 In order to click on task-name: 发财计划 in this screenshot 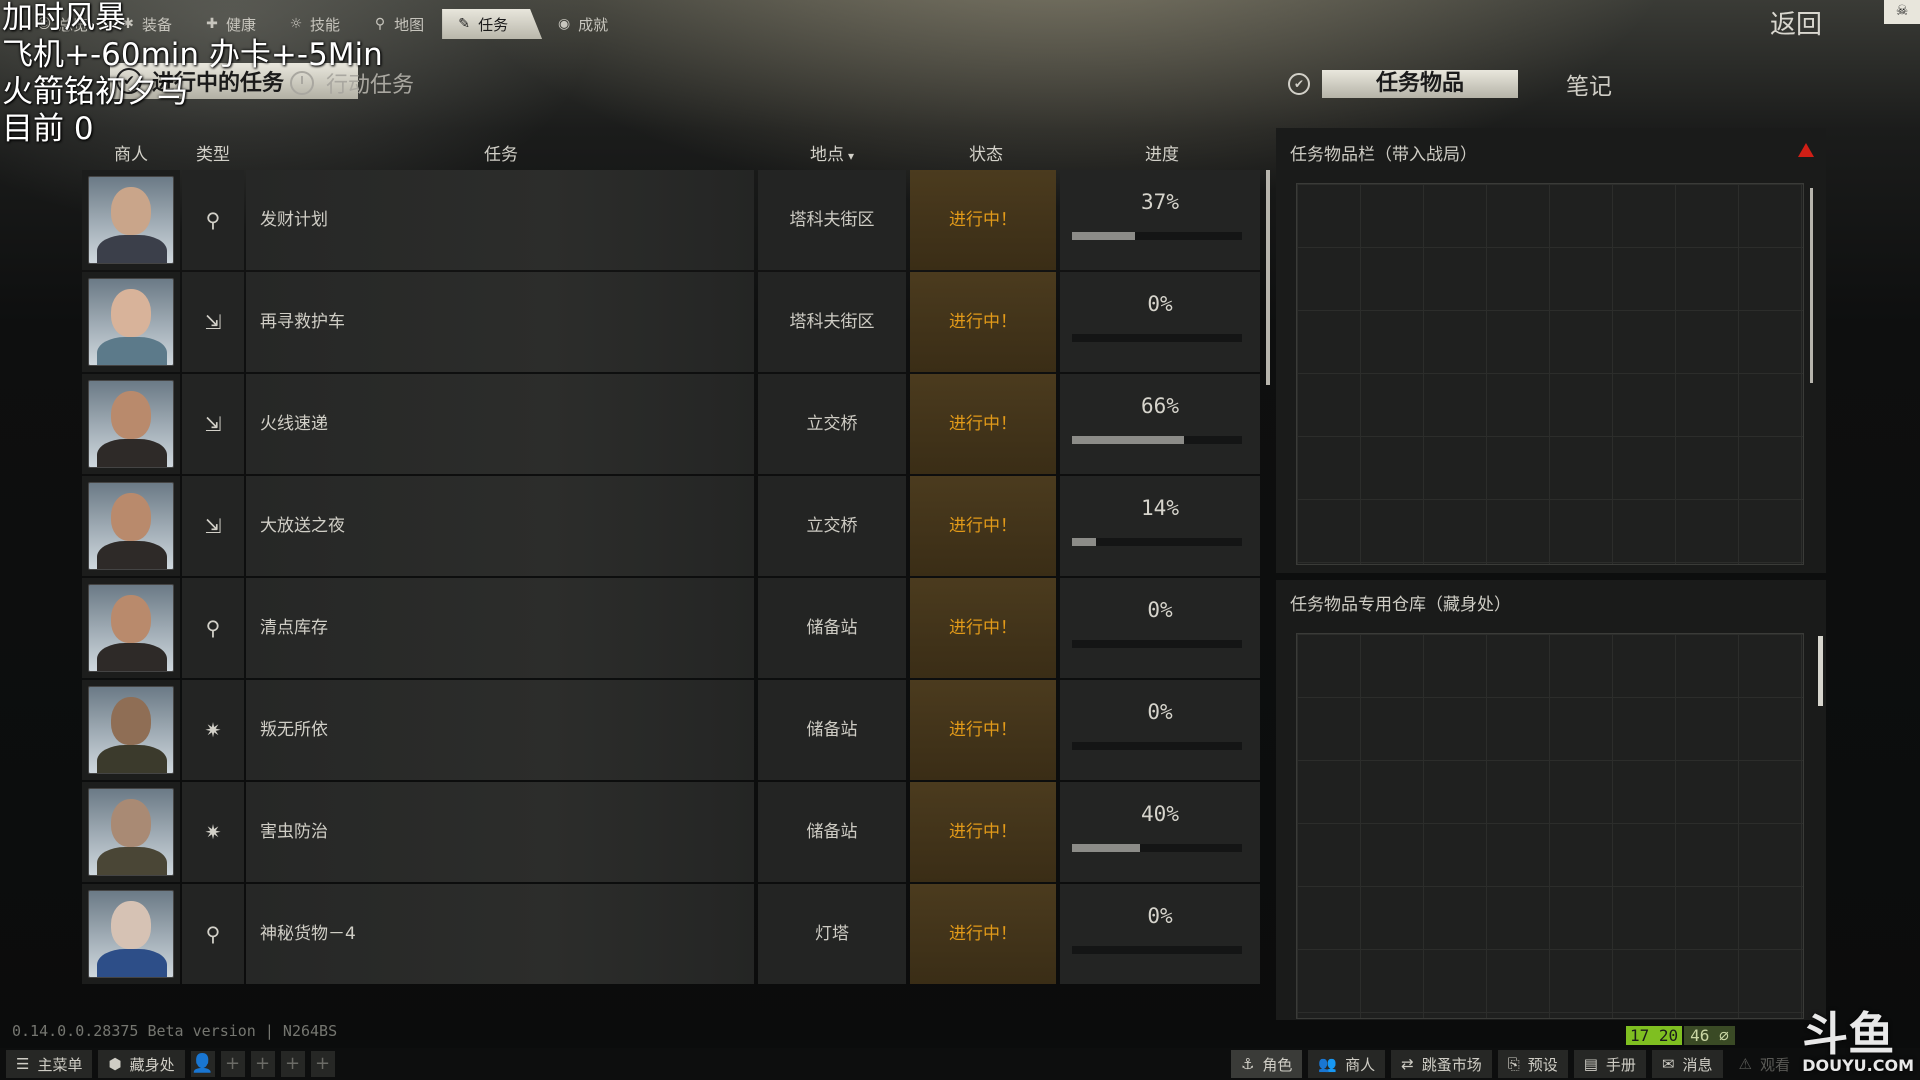, I will do `click(500, 220)`.